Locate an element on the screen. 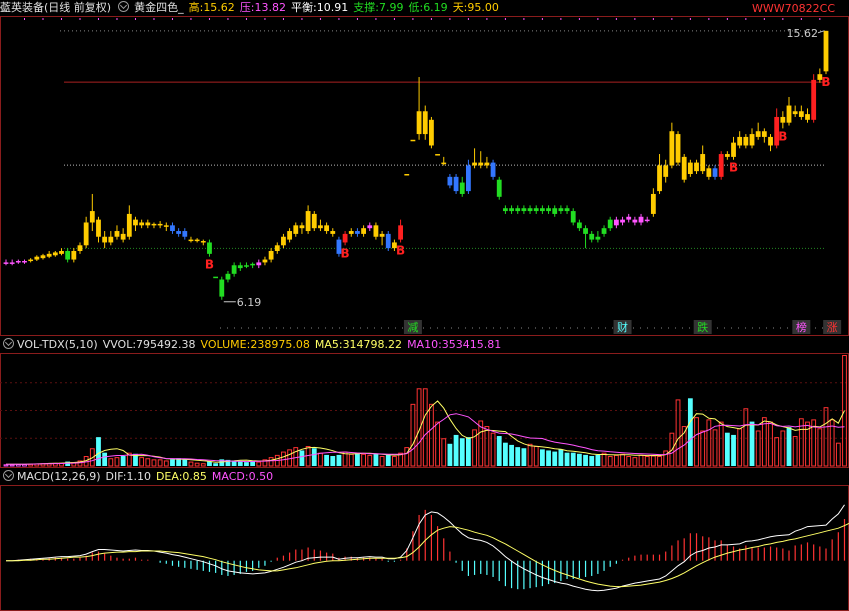  vol-title: VOL-TDX(5,10) is located at coordinates (57, 344).